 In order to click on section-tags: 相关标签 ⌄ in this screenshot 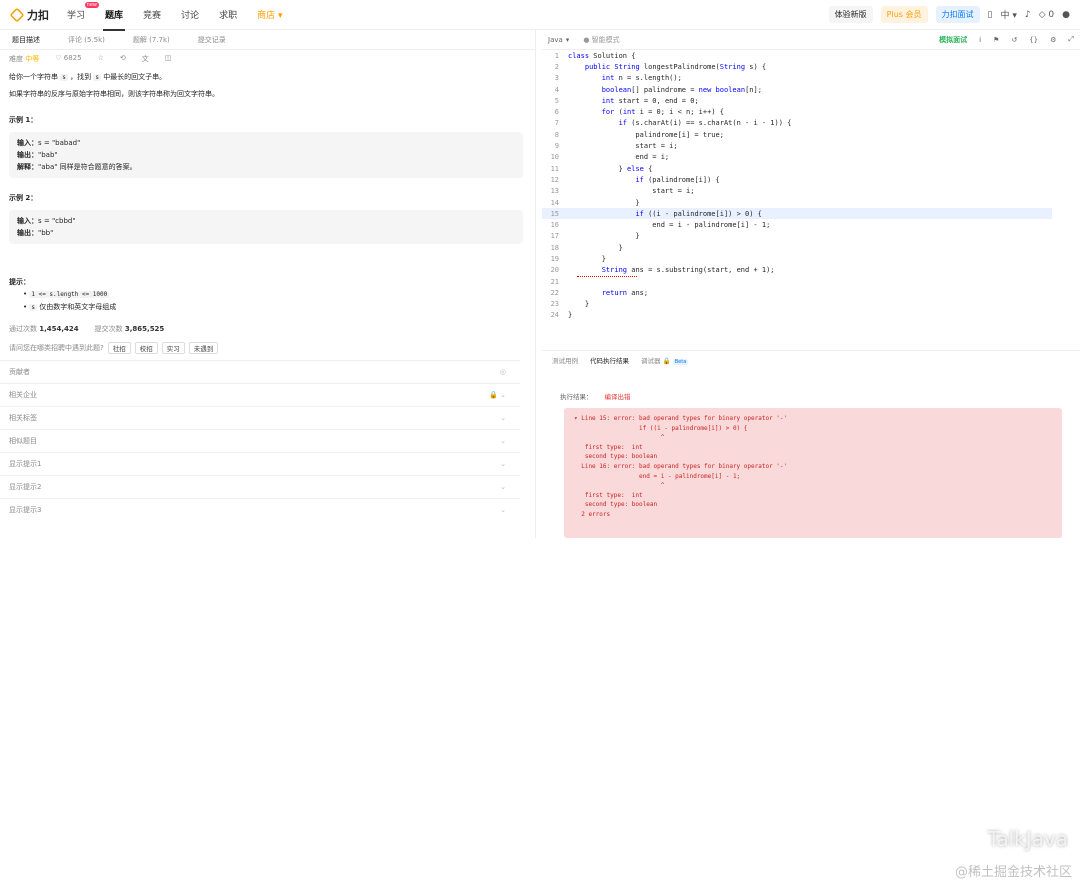, I will do `click(260, 417)`.